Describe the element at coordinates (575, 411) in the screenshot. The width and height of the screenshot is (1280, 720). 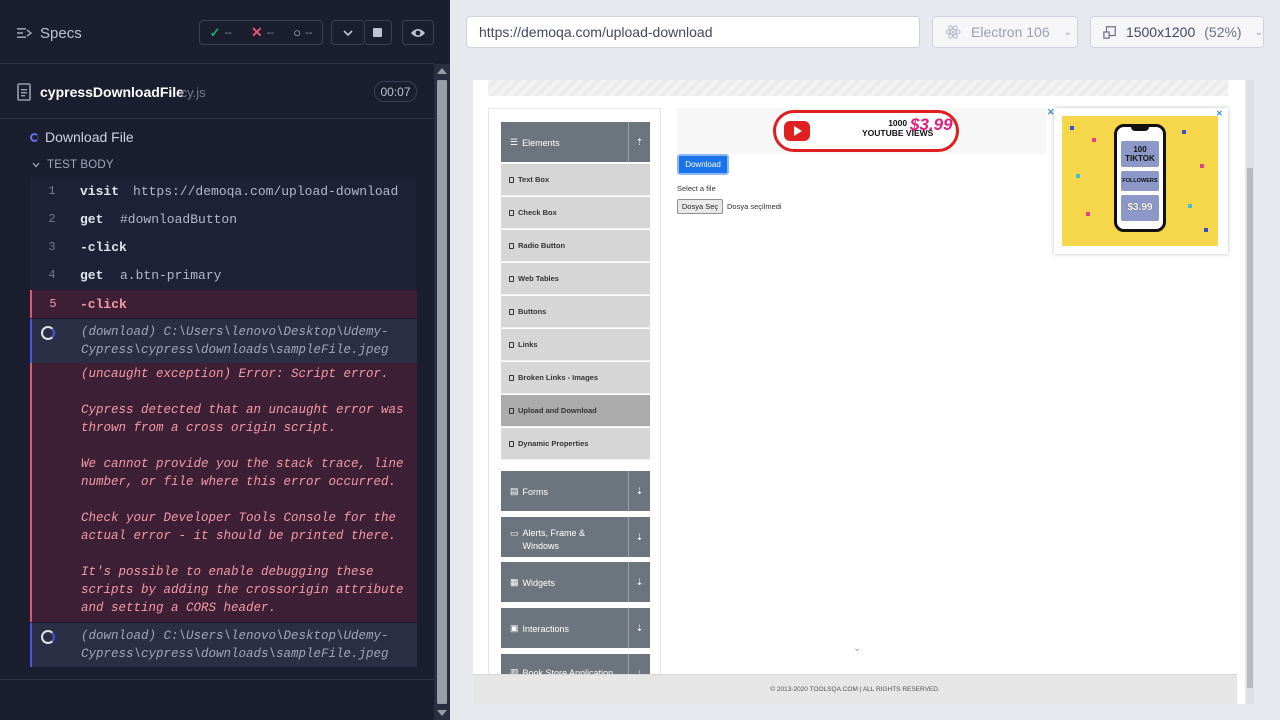
I see `menu-item-upload-download: Upload and Download` at that location.